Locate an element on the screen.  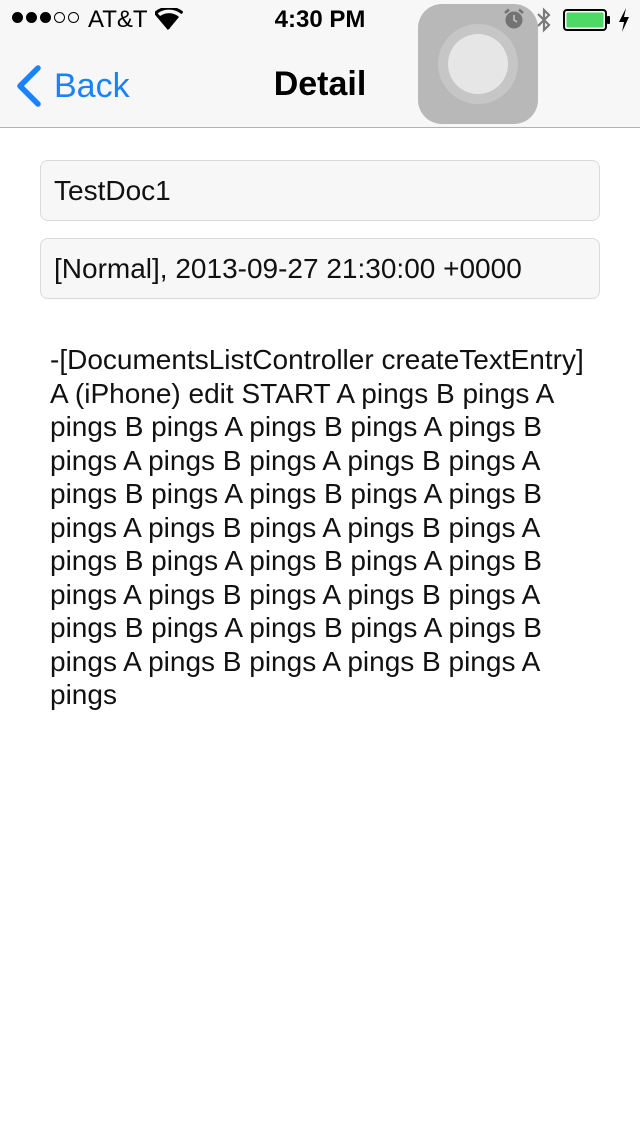
page-title: Detail is located at coordinates (320, 84).